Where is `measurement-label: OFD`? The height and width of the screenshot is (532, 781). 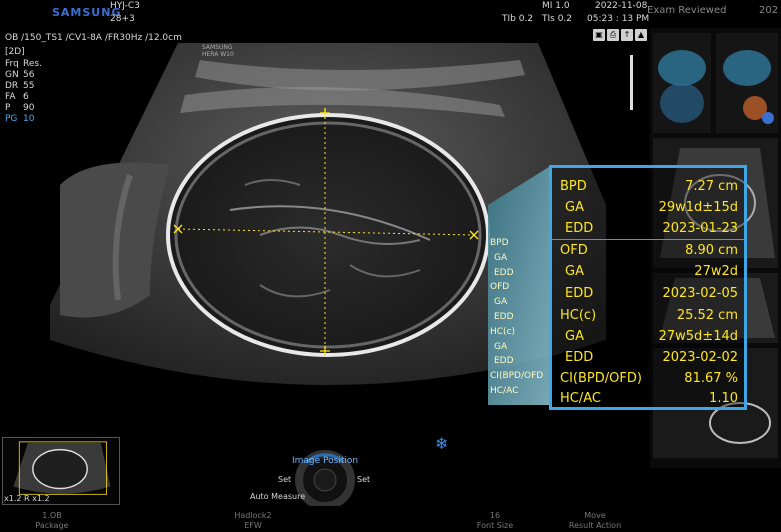
measurement-label: OFD is located at coordinates (574, 250).